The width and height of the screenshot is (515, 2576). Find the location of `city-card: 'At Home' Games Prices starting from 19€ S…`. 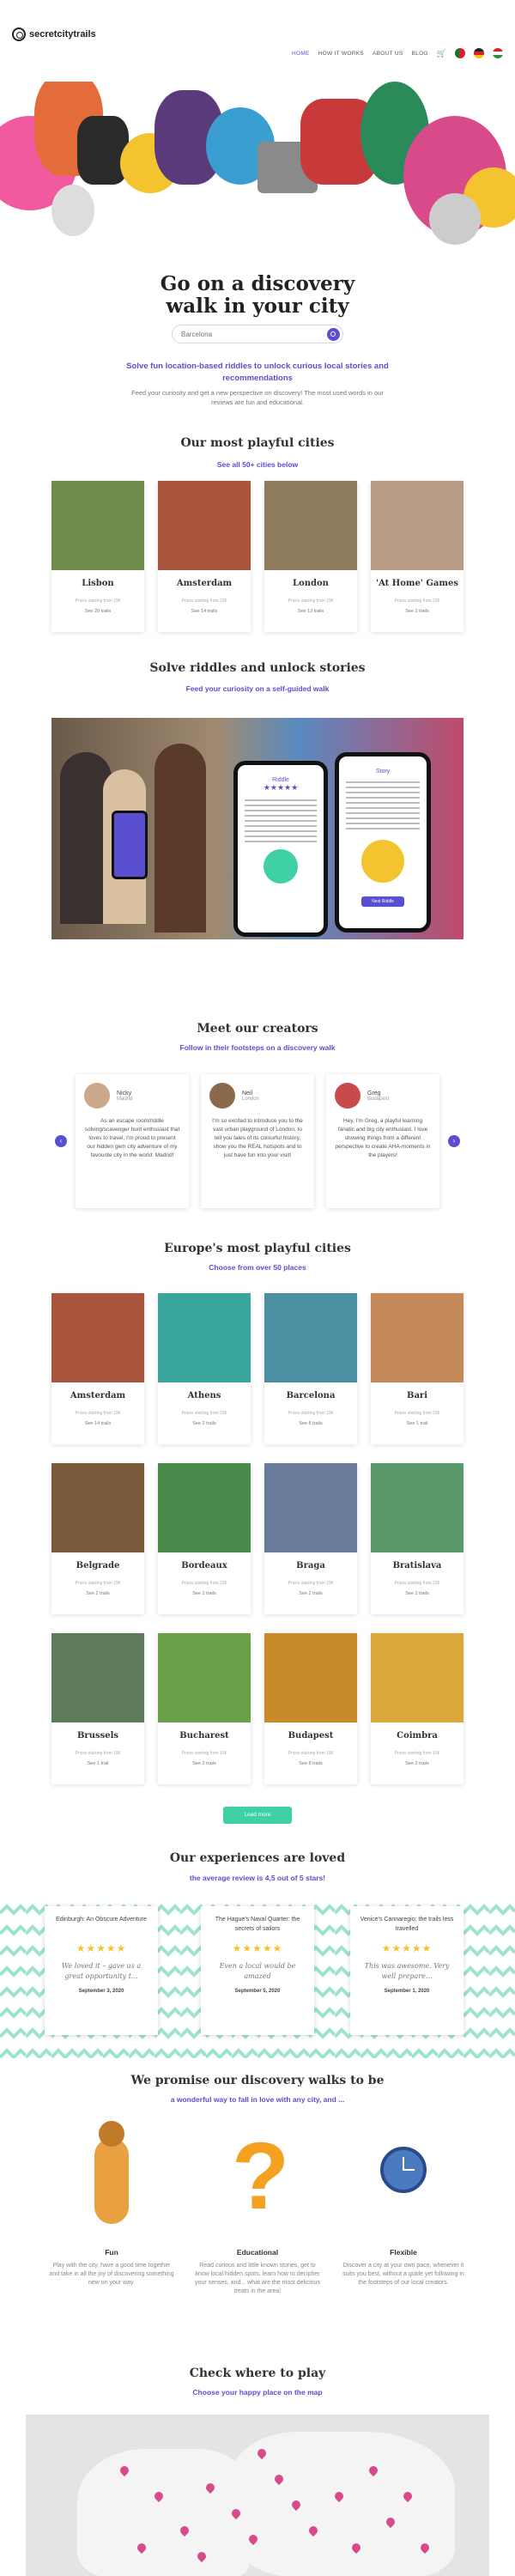

city-card: 'At Home' Games Prices starting from 19€ S… is located at coordinates (417, 556).